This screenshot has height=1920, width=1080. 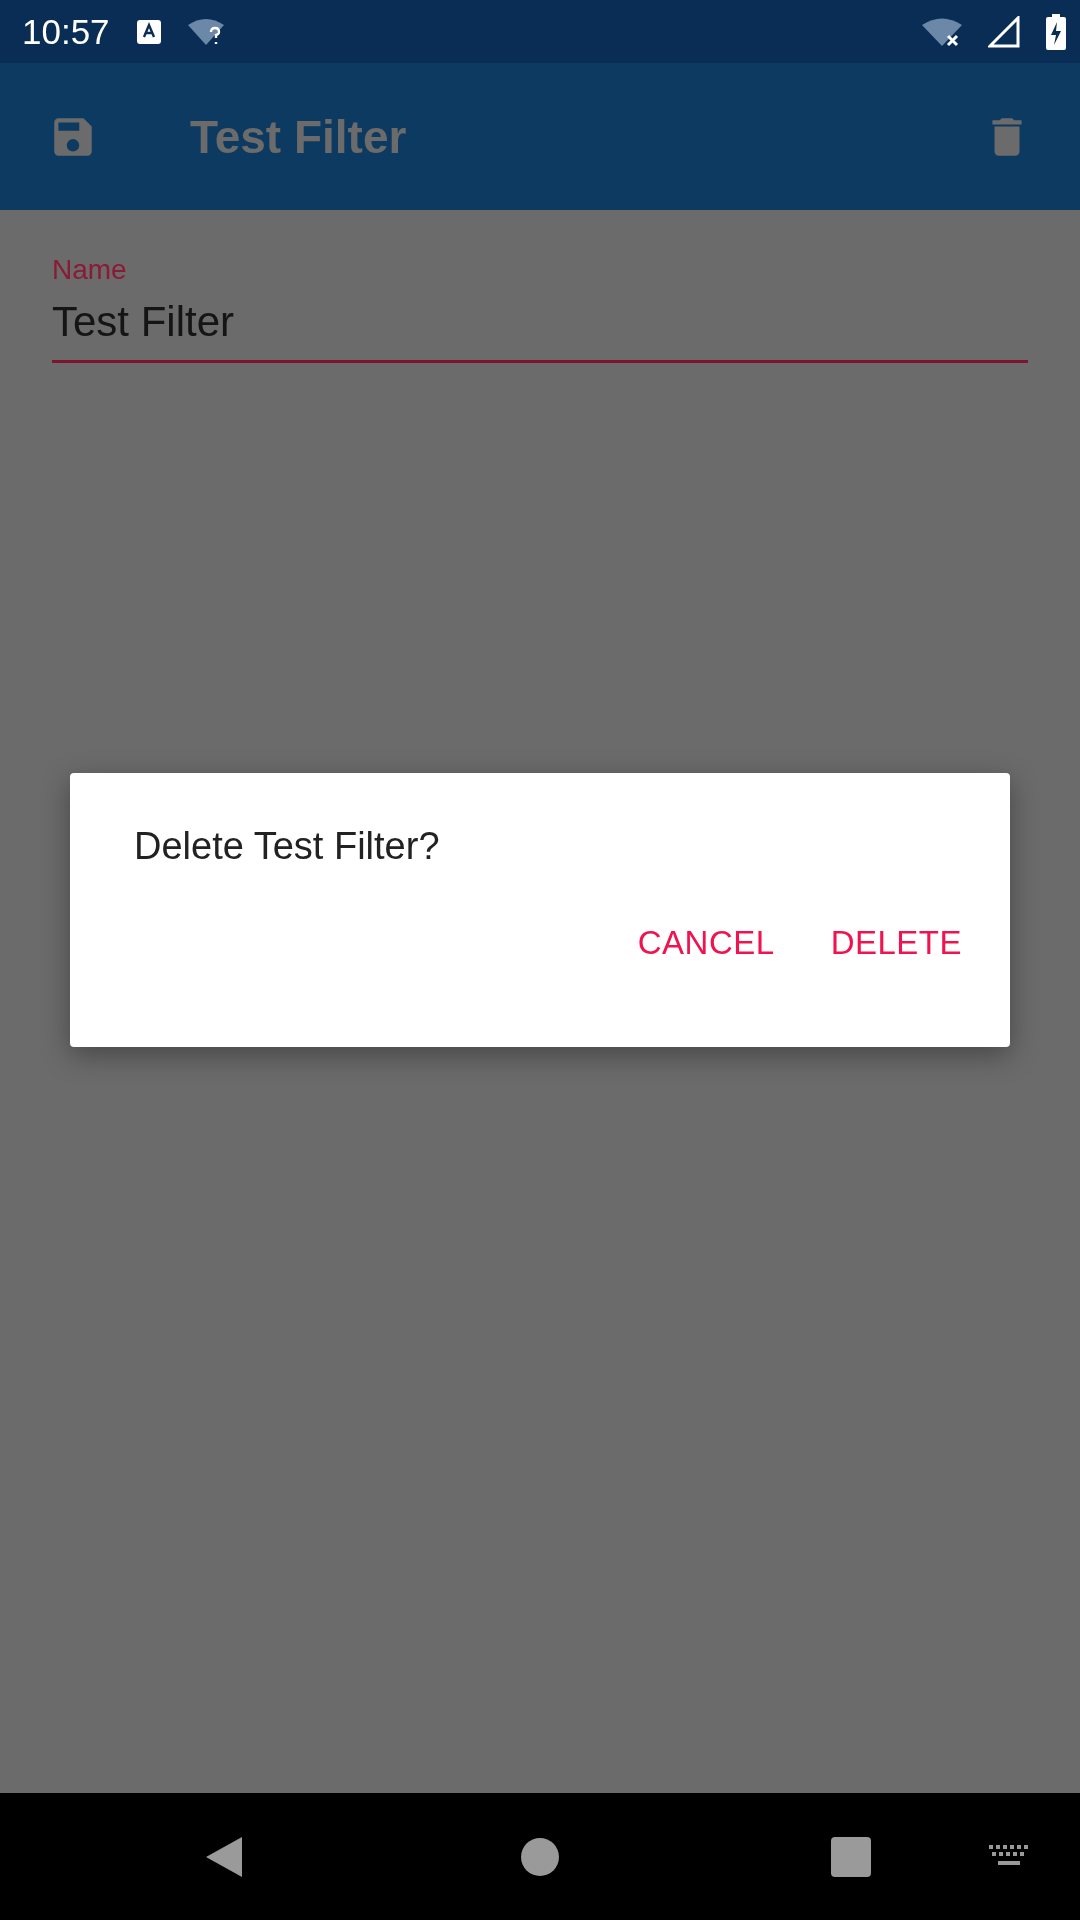 What do you see at coordinates (1056, 31) in the screenshot?
I see `battery-charging-icon` at bounding box center [1056, 31].